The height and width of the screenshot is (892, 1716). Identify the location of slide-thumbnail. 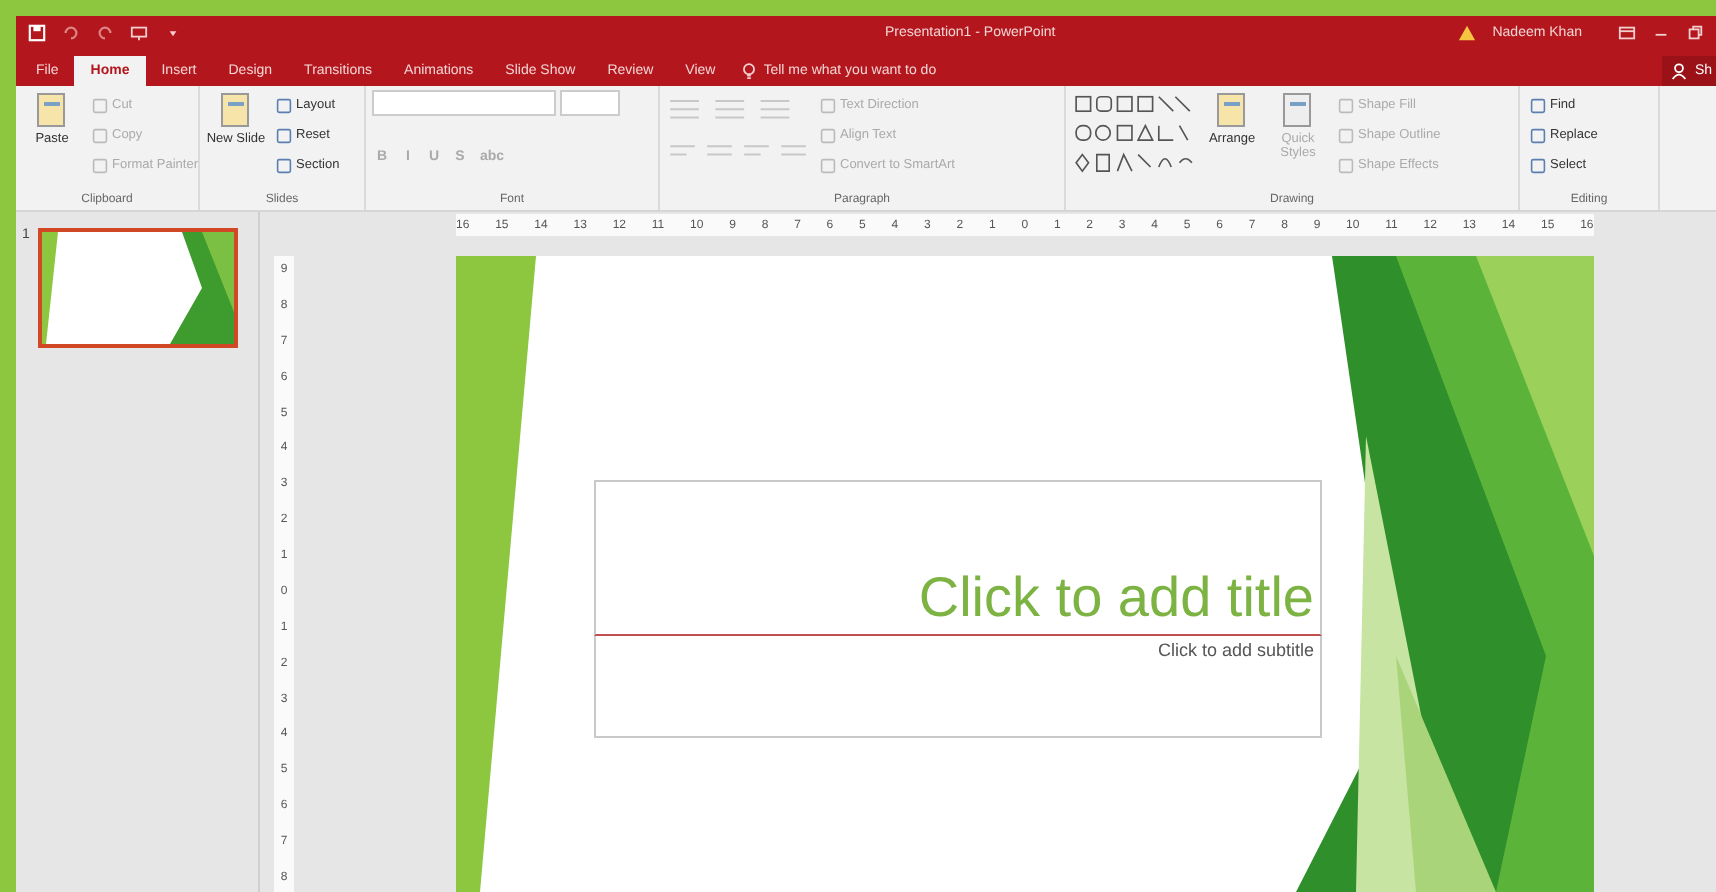
(137, 288).